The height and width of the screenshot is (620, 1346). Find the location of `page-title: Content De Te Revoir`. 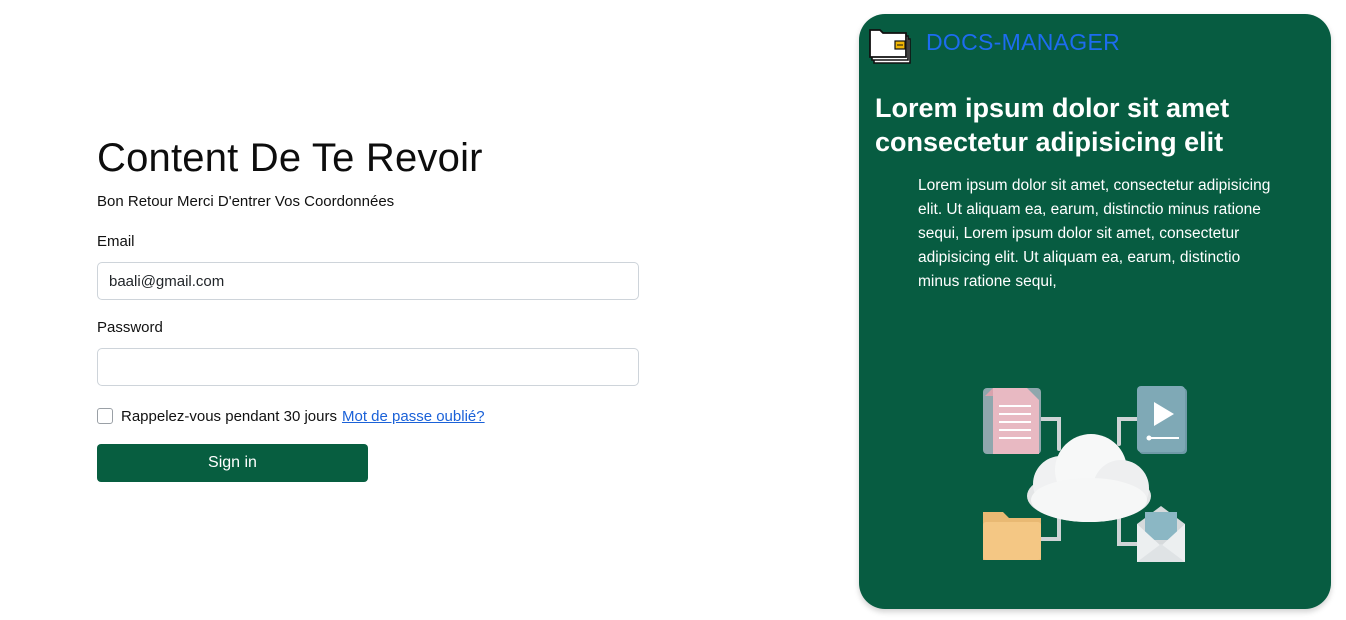

page-title: Content De Te Revoir is located at coordinates (290, 158).